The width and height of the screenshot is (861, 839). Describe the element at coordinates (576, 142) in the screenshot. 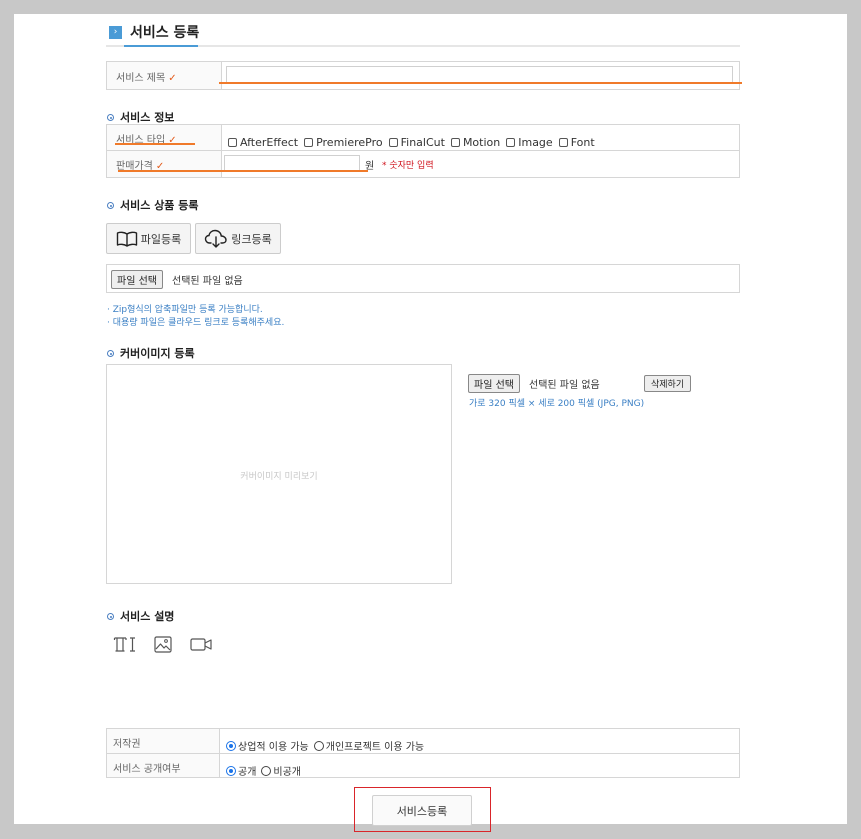

I see `type-option-font: Font` at that location.